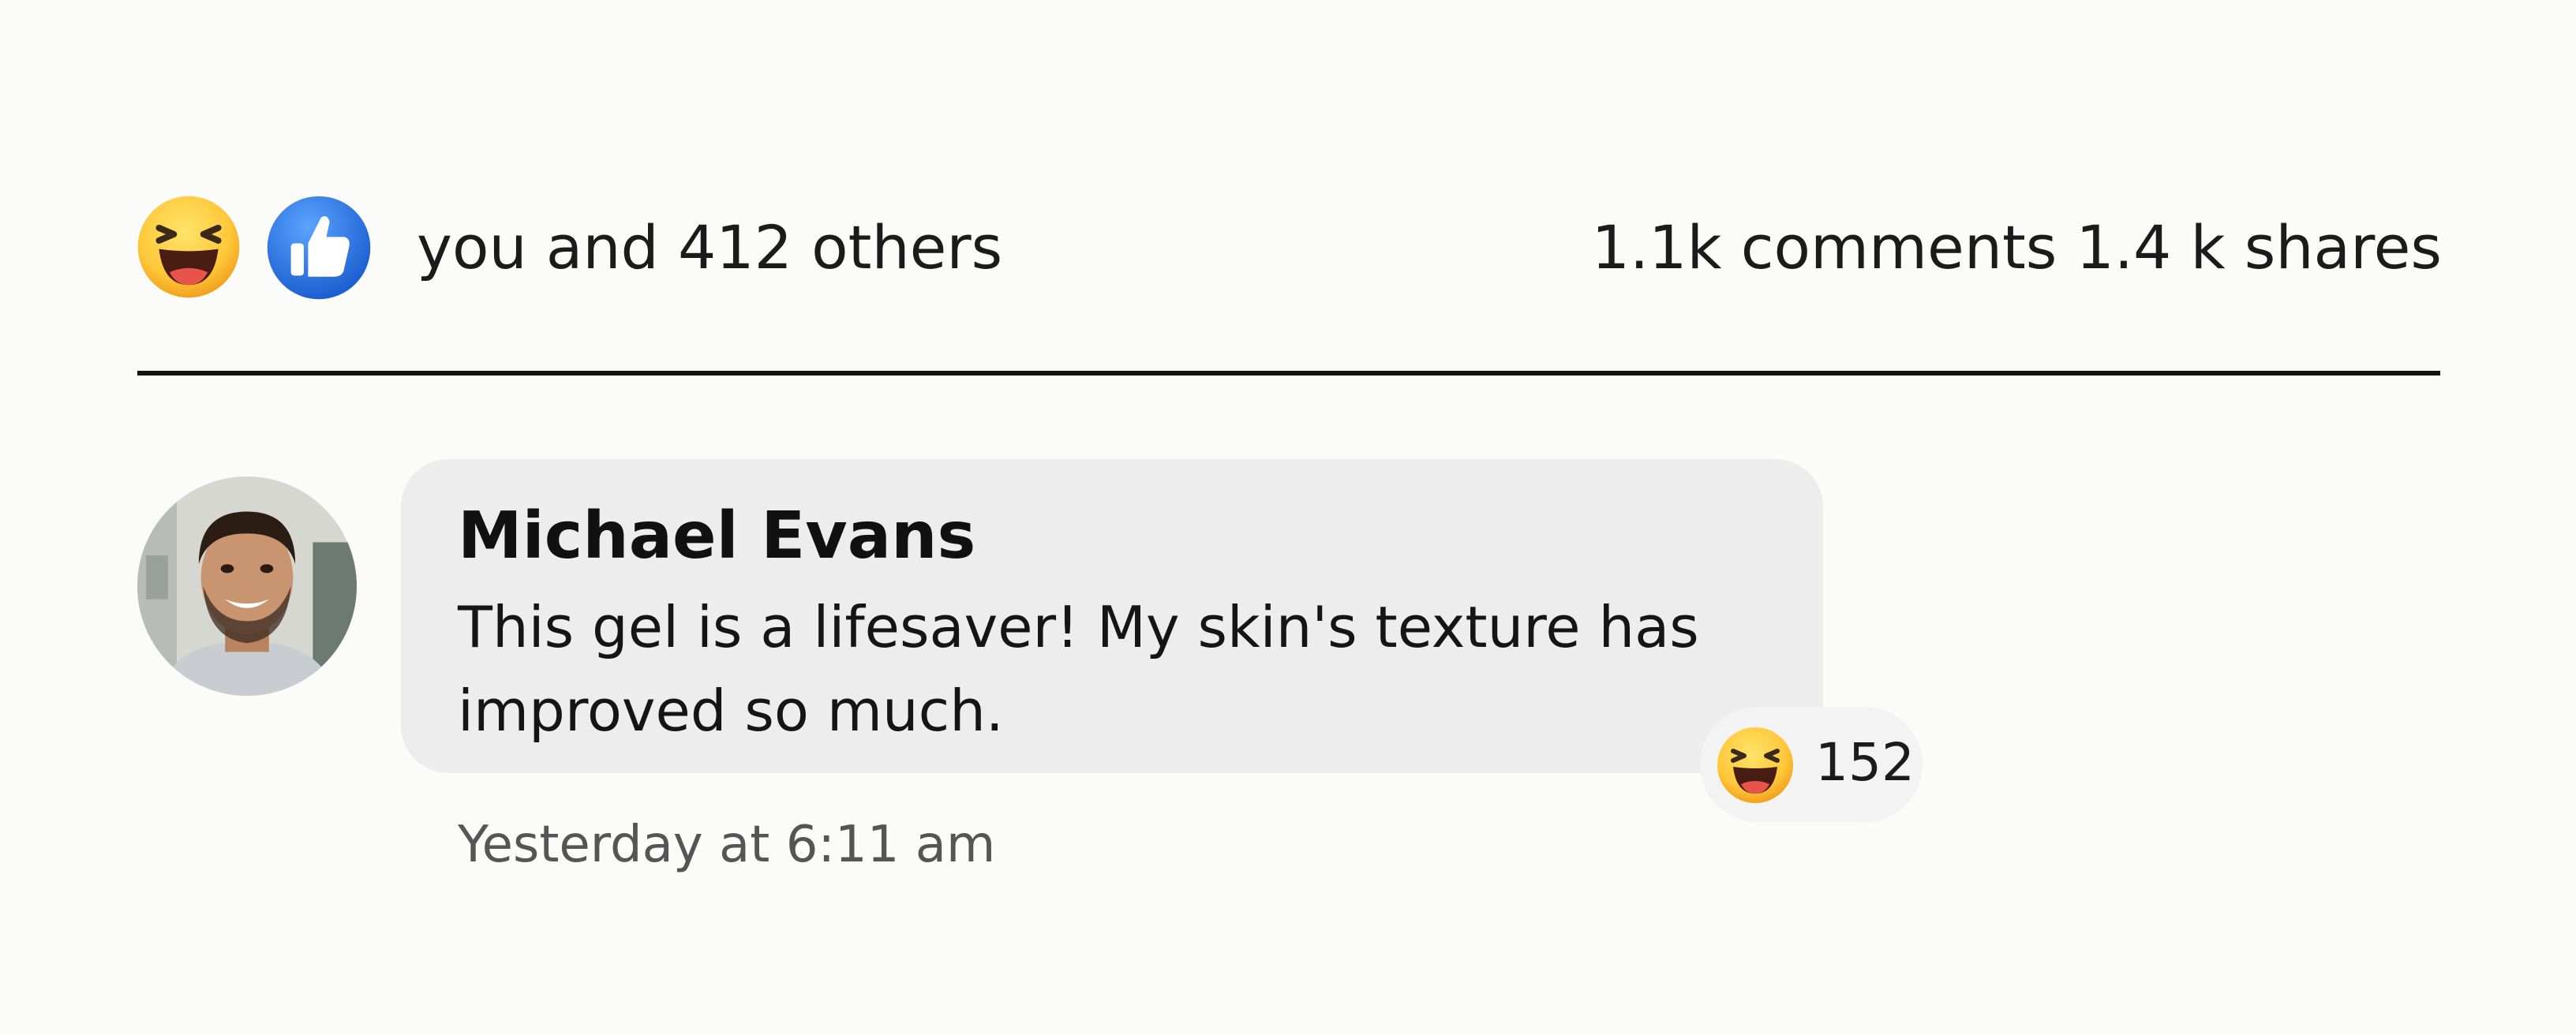  I want to click on reaction-count: 152, so click(1865, 762).